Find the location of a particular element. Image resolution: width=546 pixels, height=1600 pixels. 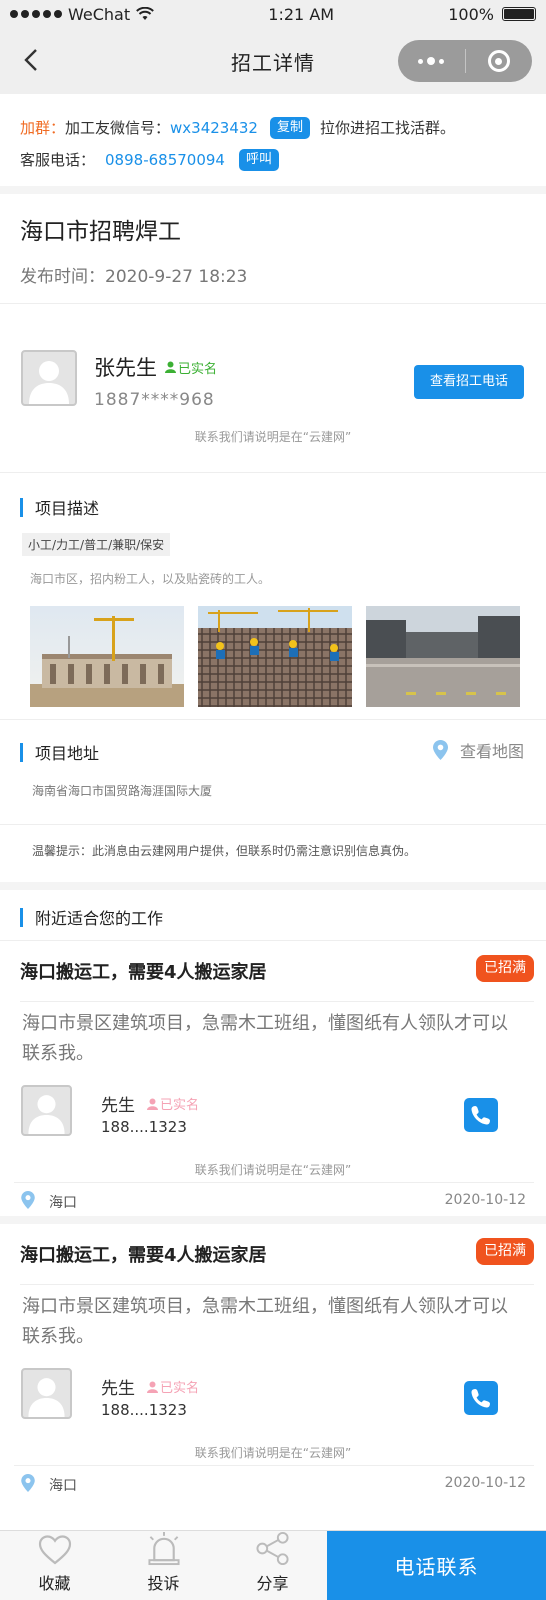

nearby-job-description: 海口市景区建筑项目，急需木工班组，懂图纸有人领队才可以联系我。 is located at coordinates (265, 1321).